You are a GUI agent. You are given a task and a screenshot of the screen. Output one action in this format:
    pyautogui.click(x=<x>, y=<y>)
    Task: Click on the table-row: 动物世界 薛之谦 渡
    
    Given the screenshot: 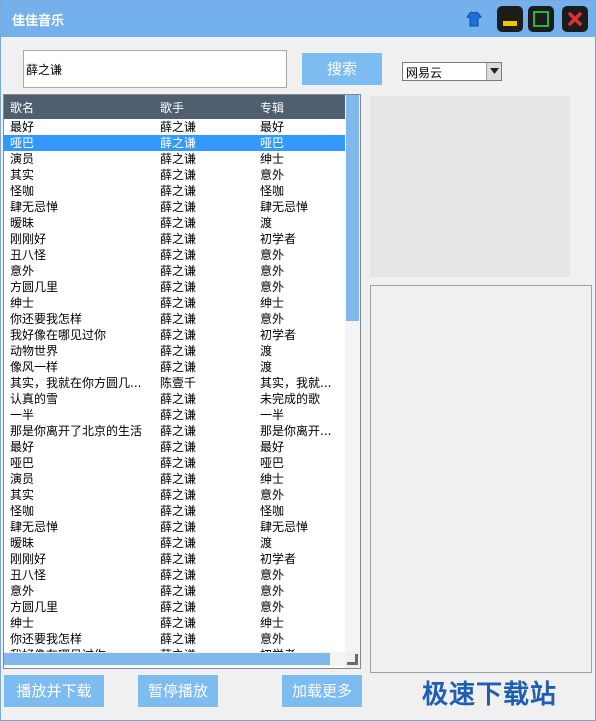 What is the action you would take?
    pyautogui.click(x=174, y=351)
    